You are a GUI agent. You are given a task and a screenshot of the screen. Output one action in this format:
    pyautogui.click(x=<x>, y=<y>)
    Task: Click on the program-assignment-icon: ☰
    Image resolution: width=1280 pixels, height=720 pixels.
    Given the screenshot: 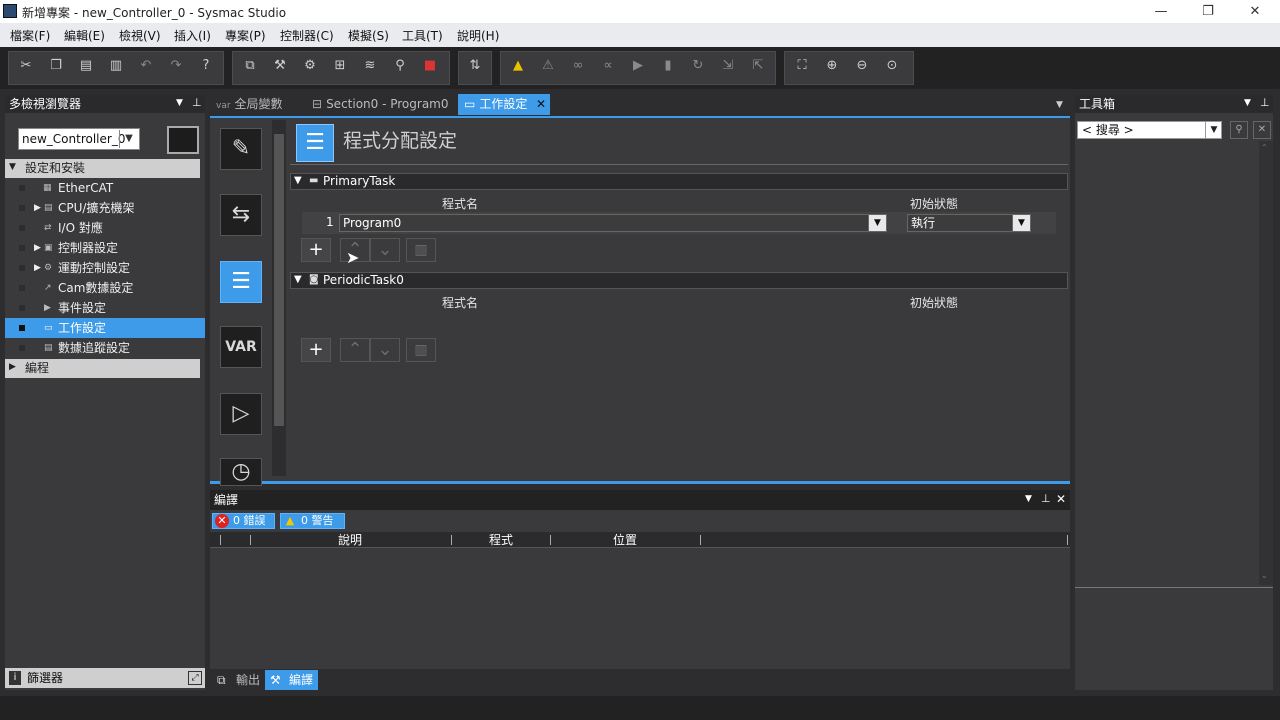 What is the action you would take?
    pyautogui.click(x=241, y=282)
    